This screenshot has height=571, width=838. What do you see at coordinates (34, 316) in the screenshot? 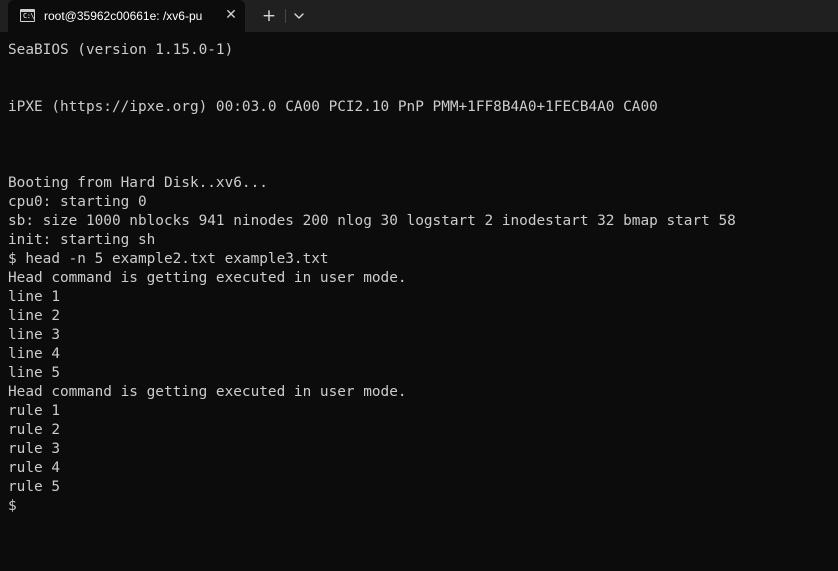
I see `terminal-line: line 2` at bounding box center [34, 316].